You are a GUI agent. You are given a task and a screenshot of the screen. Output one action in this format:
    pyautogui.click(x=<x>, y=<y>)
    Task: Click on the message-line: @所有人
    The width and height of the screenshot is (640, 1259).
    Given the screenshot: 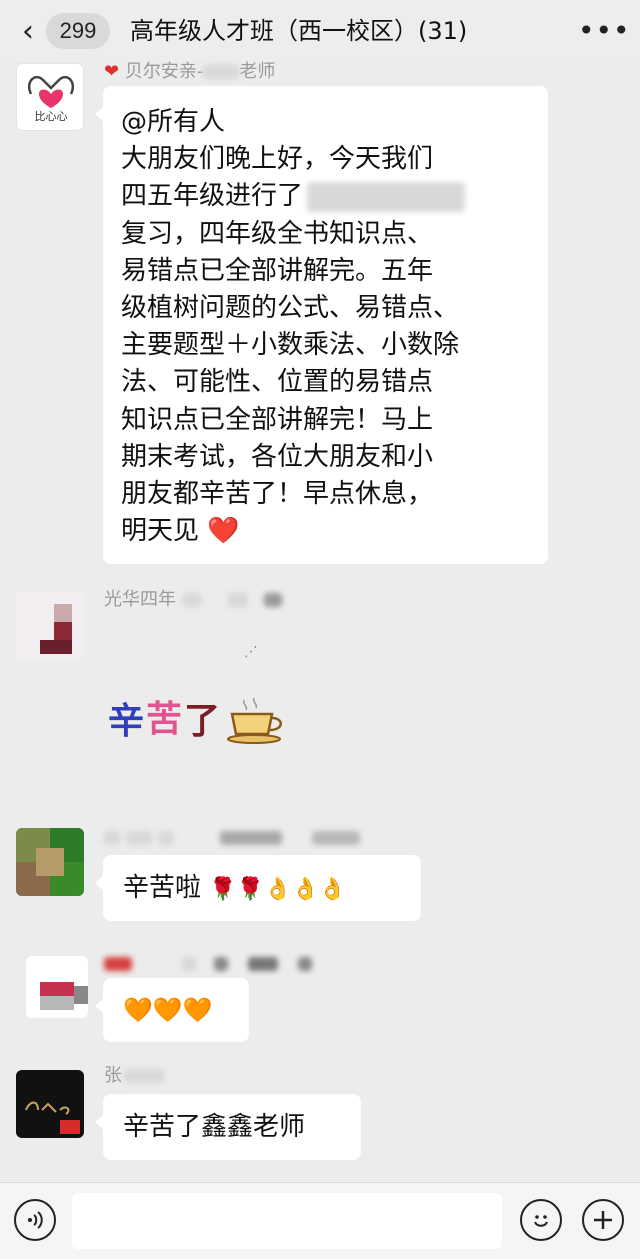 What is the action you would take?
    pyautogui.click(x=173, y=122)
    